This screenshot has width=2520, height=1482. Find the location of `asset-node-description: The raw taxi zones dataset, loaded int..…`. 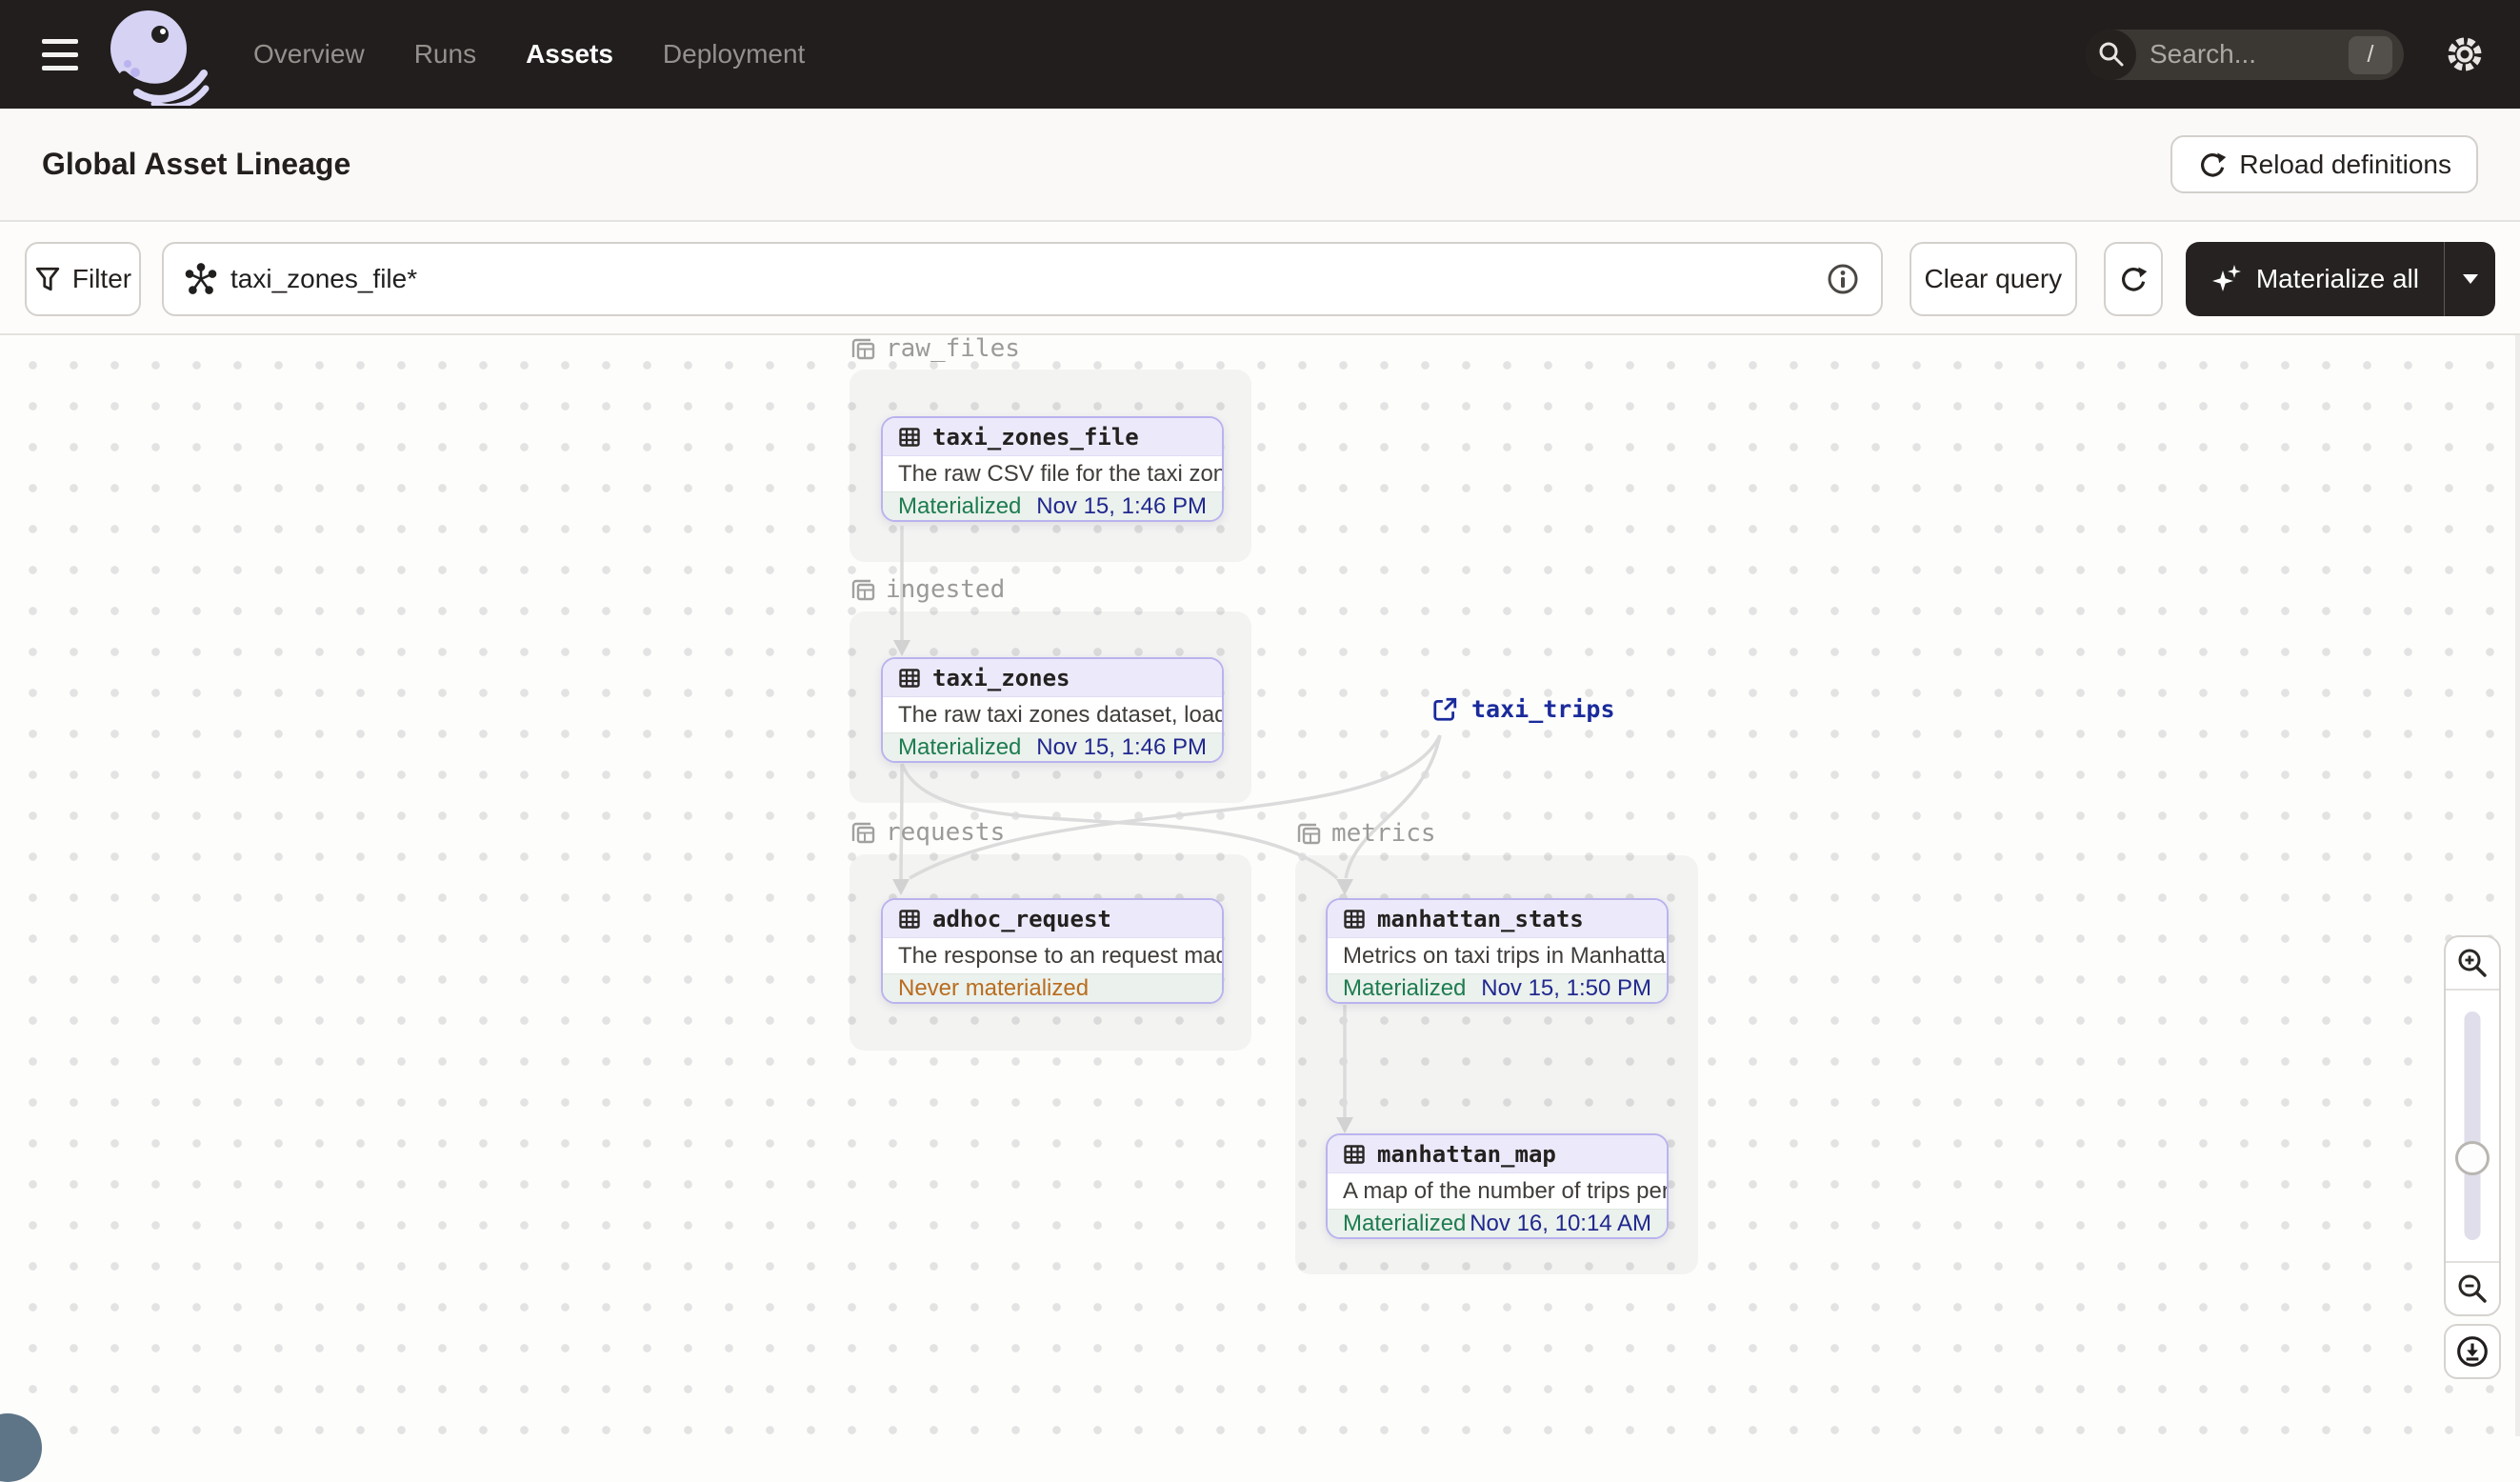

asset-node-description: The raw taxi zones dataset, loaded int..… is located at coordinates (1052, 714).